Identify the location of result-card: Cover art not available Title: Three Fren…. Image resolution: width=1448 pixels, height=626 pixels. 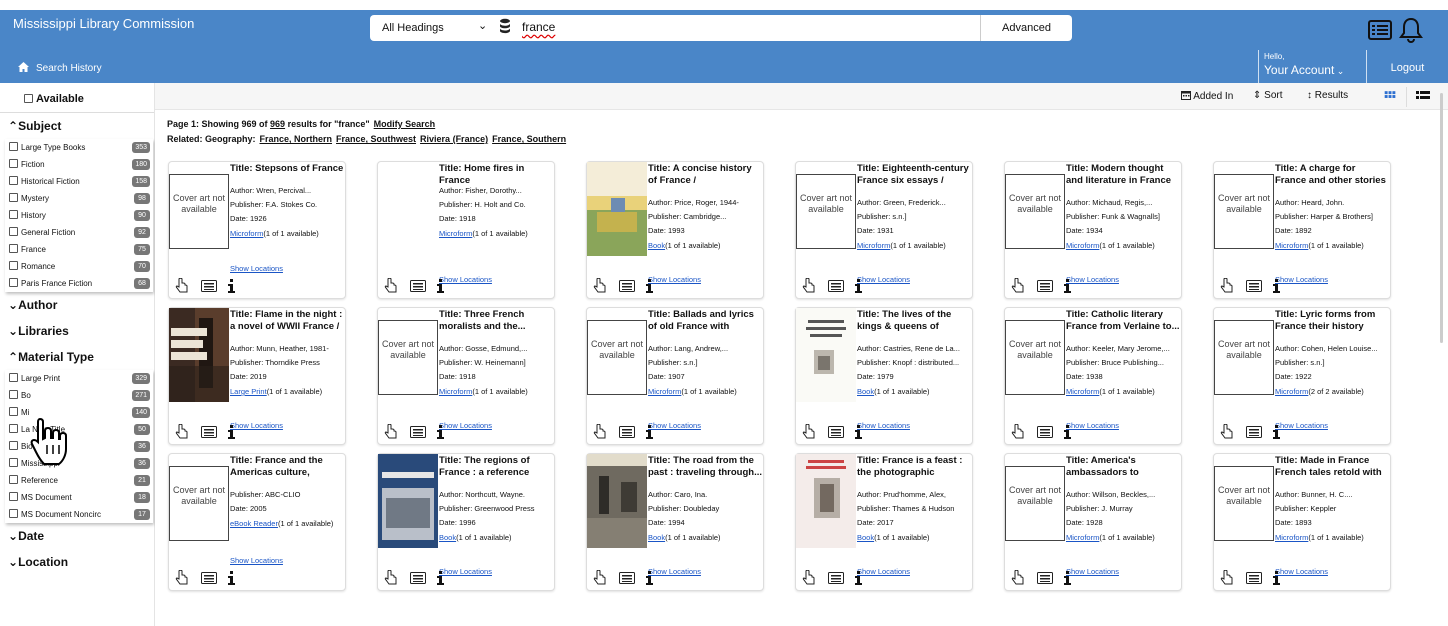
(466, 376).